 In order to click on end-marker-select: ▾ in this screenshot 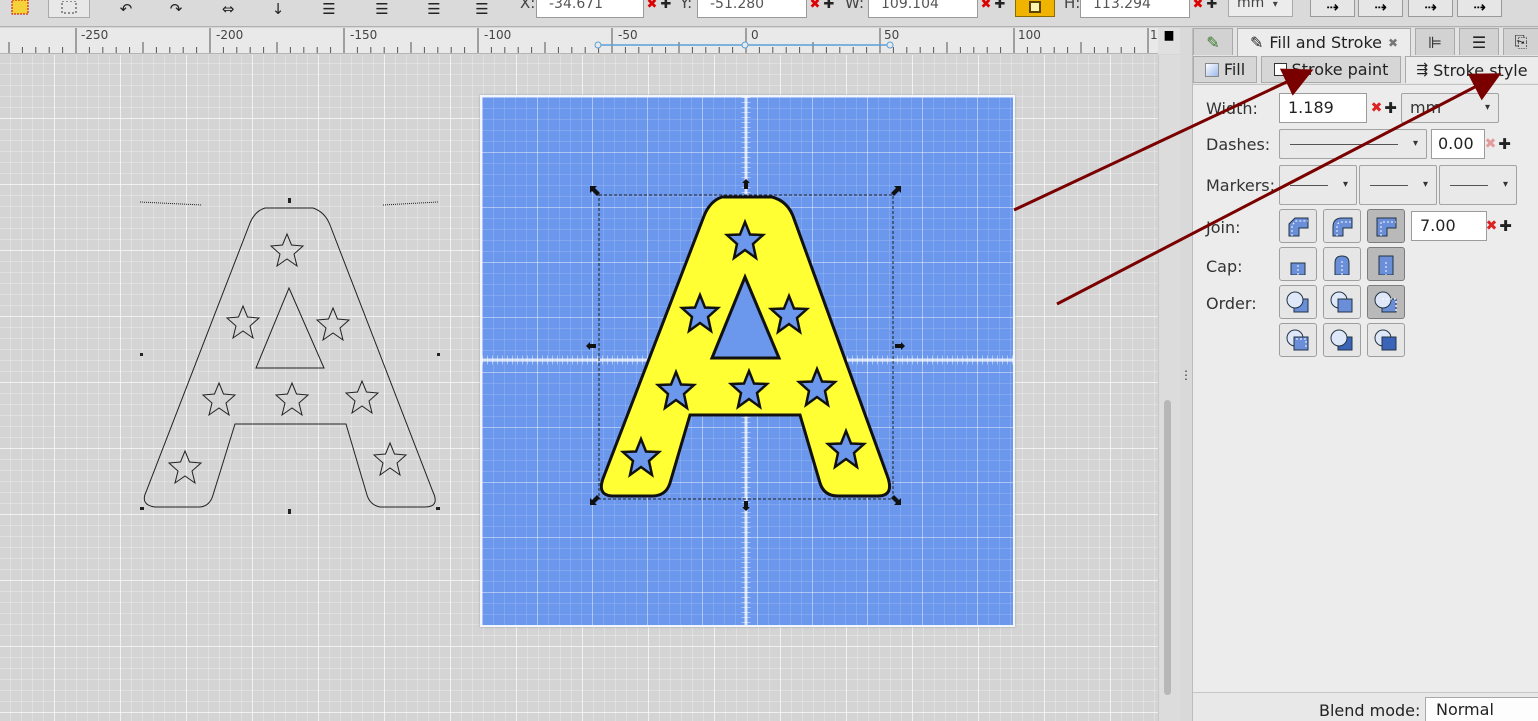, I will do `click(1478, 185)`.